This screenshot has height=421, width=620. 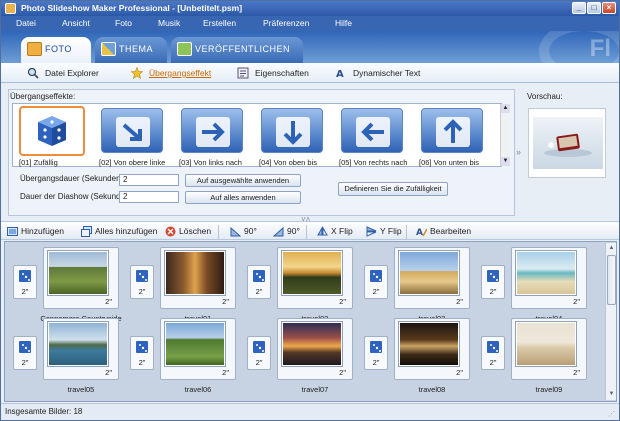 What do you see at coordinates (451, 231) in the screenshot?
I see `edit-label: Bearbeiten` at bounding box center [451, 231].